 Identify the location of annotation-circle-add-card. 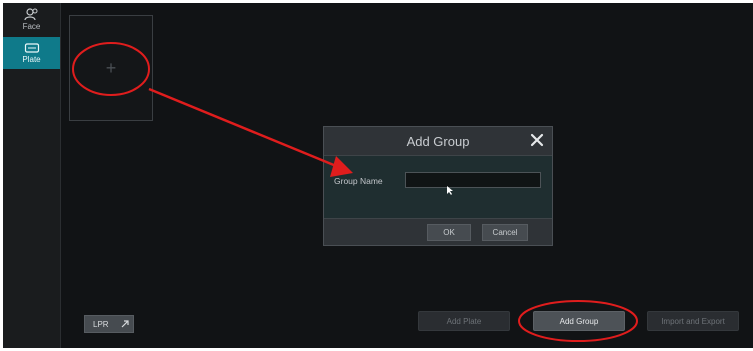
(111, 69).